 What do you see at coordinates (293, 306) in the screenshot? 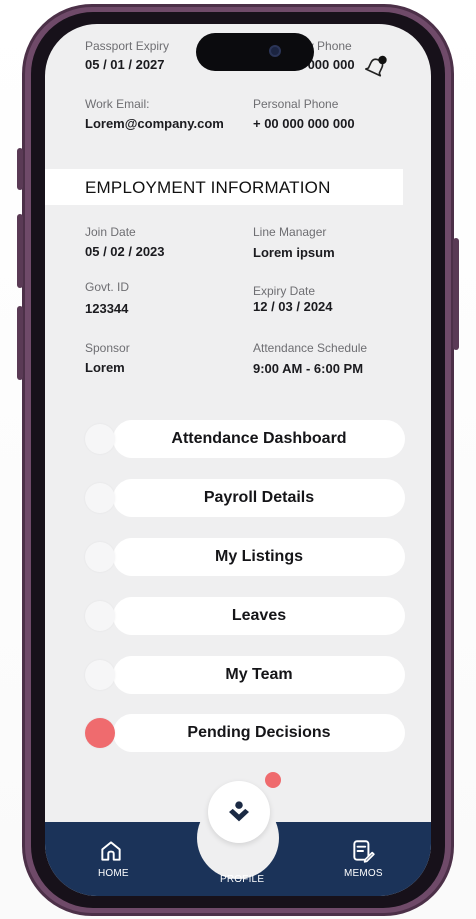
I see `expiry-date-value: 12 / 03 / 2024` at bounding box center [293, 306].